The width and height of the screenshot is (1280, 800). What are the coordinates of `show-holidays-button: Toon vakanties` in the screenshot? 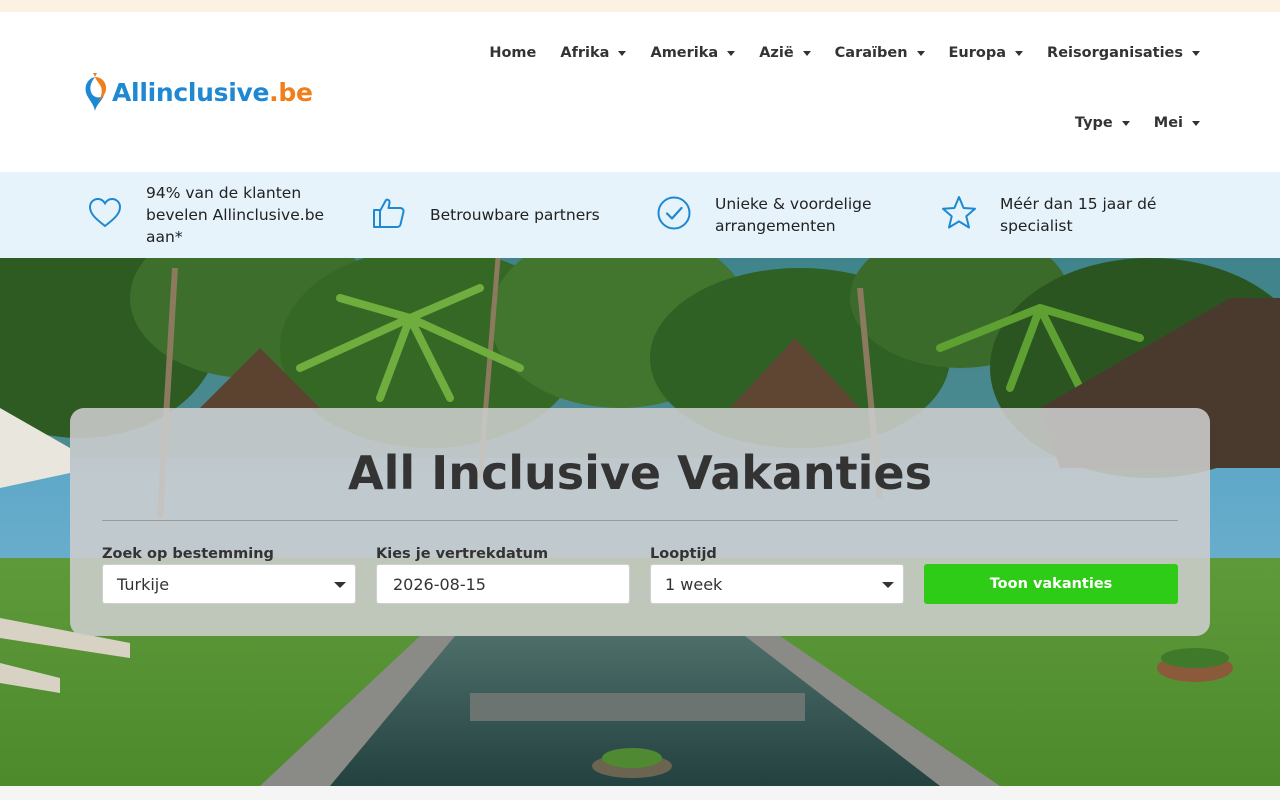 It's located at (1051, 584).